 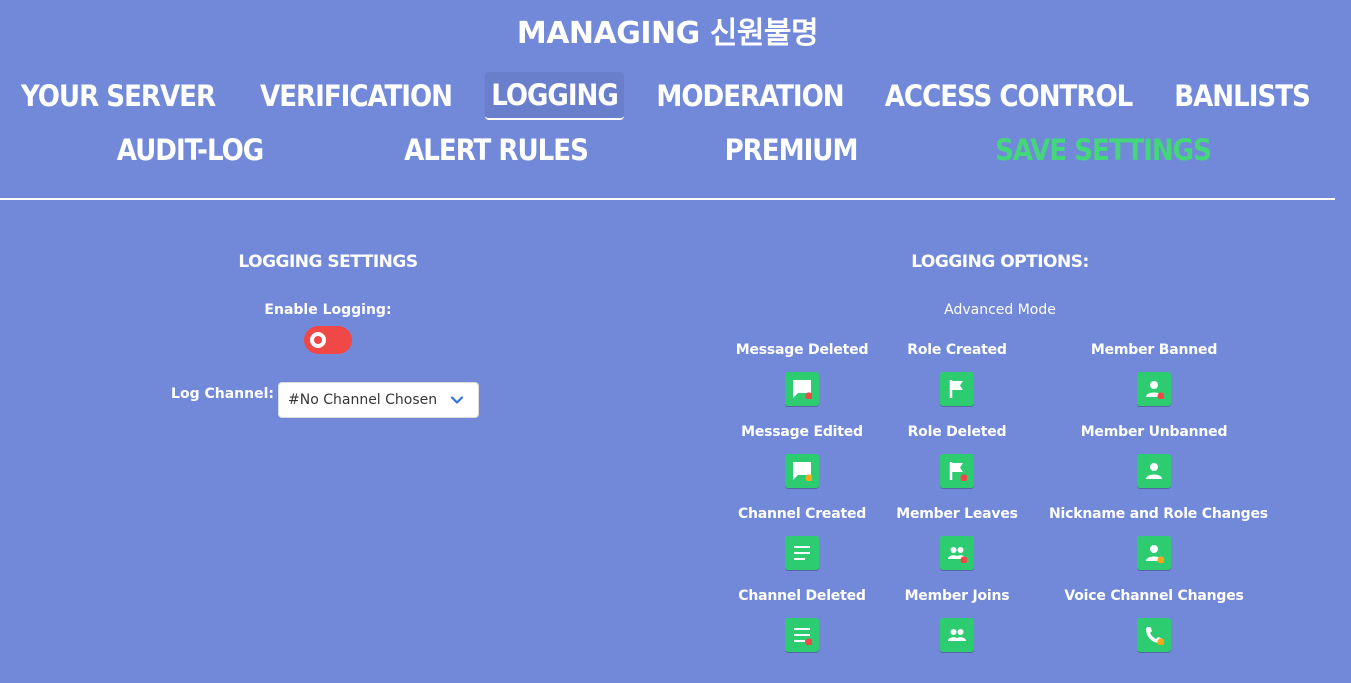 I want to click on logging-settings-title: LOGGING SETTINGS, so click(x=328, y=262).